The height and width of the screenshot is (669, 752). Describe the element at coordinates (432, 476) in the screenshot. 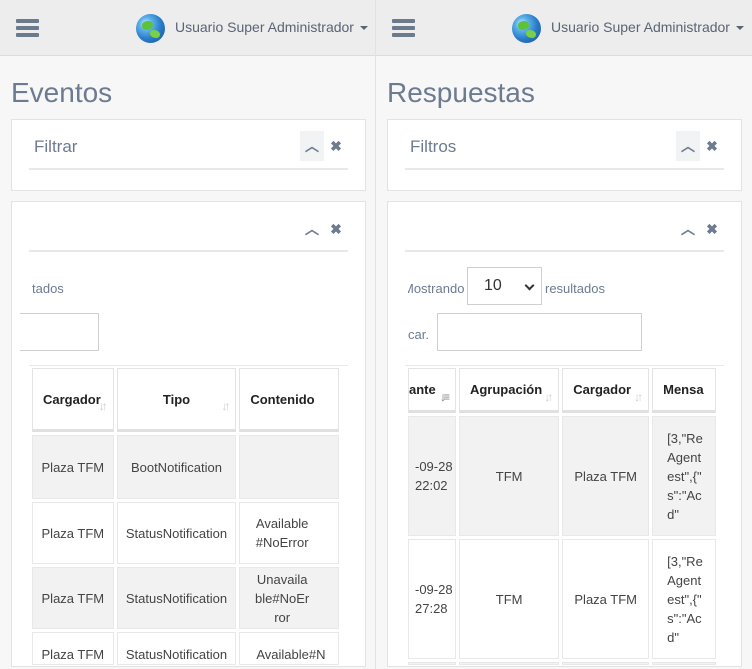

I see `cell-instante: -09-28 22:02` at that location.